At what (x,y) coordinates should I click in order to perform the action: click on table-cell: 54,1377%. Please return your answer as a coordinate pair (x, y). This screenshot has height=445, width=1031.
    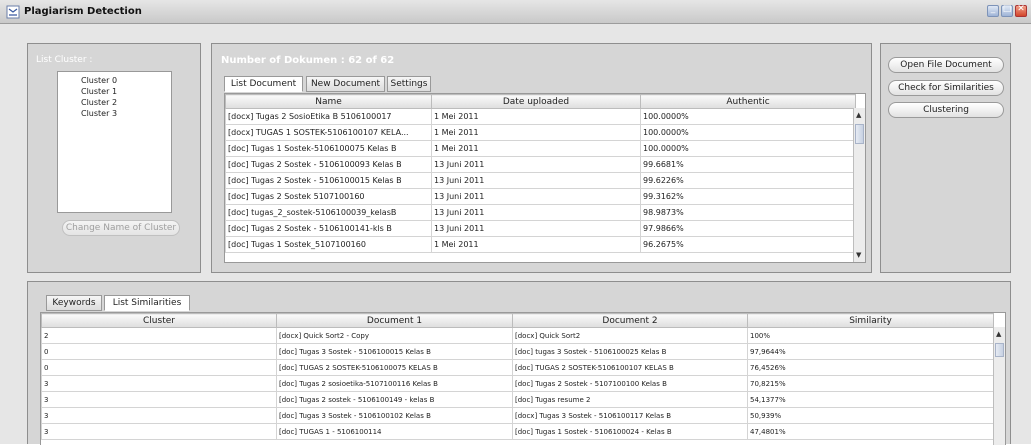
    Looking at the image, I should click on (870, 399).